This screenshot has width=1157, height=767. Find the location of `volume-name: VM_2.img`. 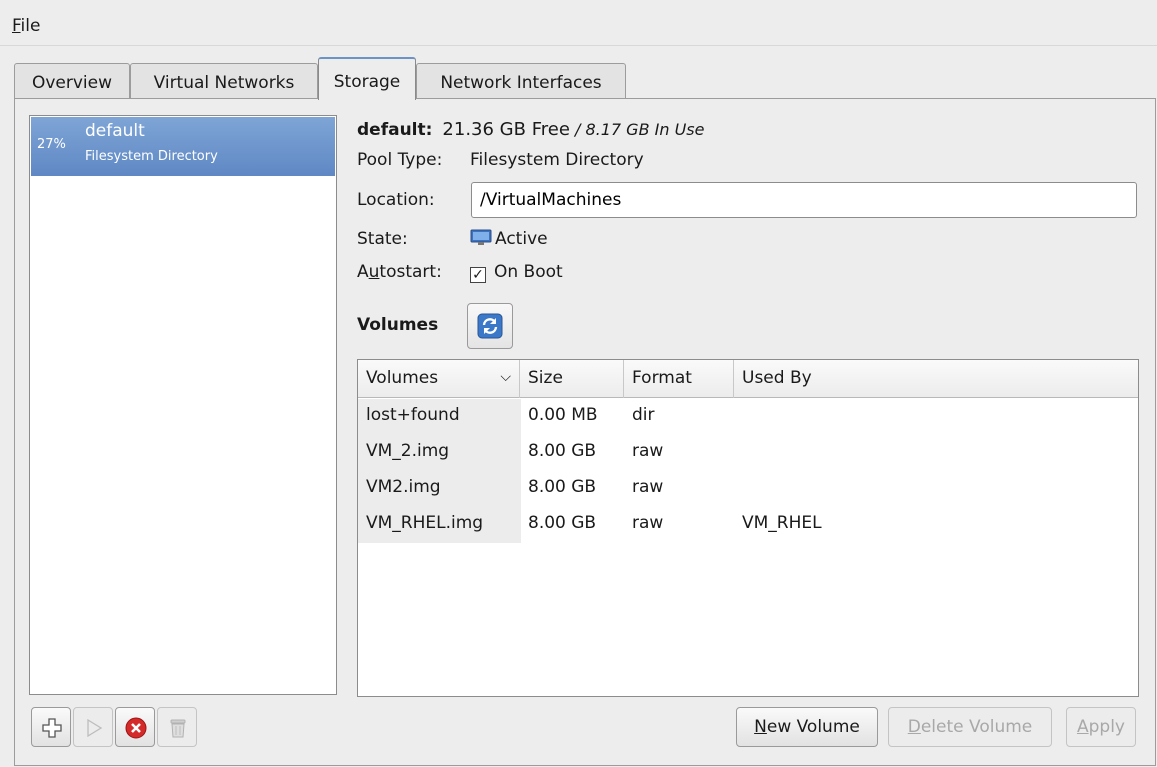

volume-name: VM_2.img is located at coordinates (408, 451).